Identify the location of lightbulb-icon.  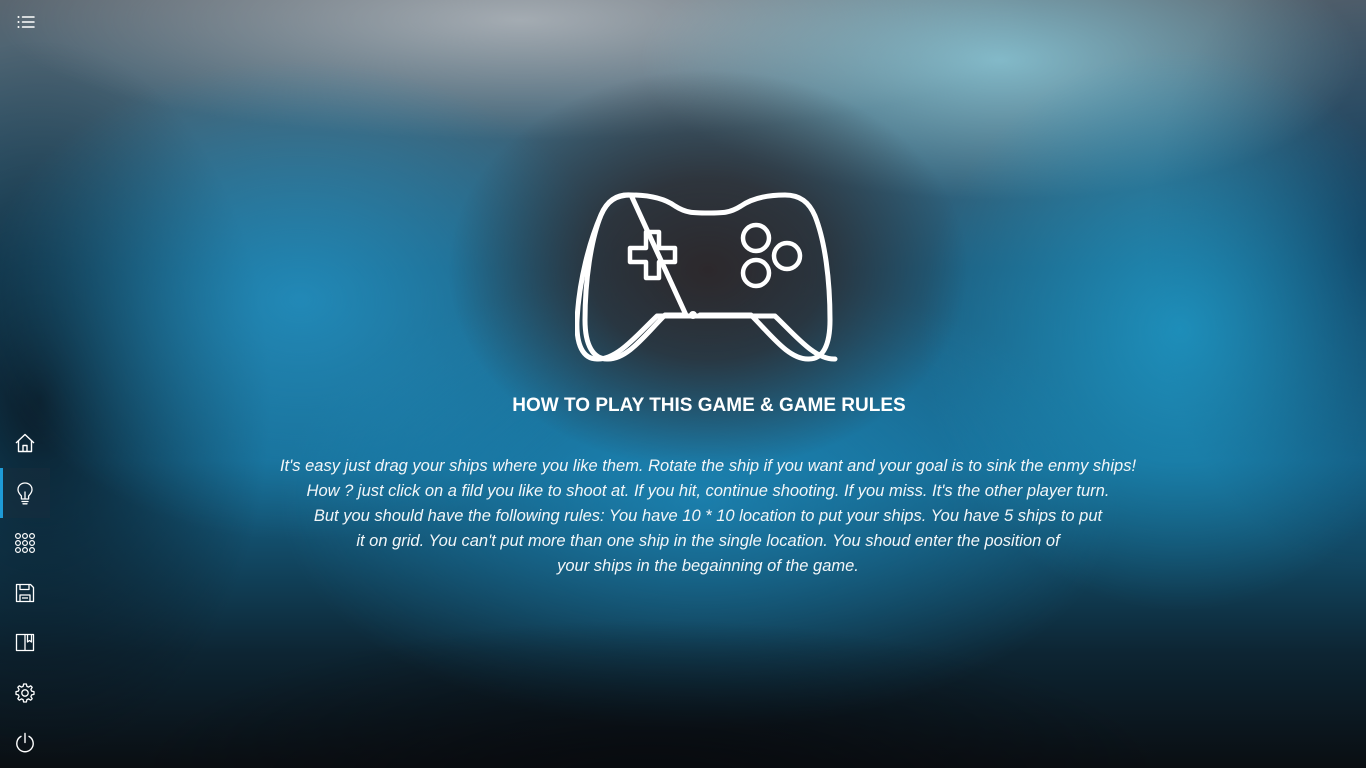
(25, 493).